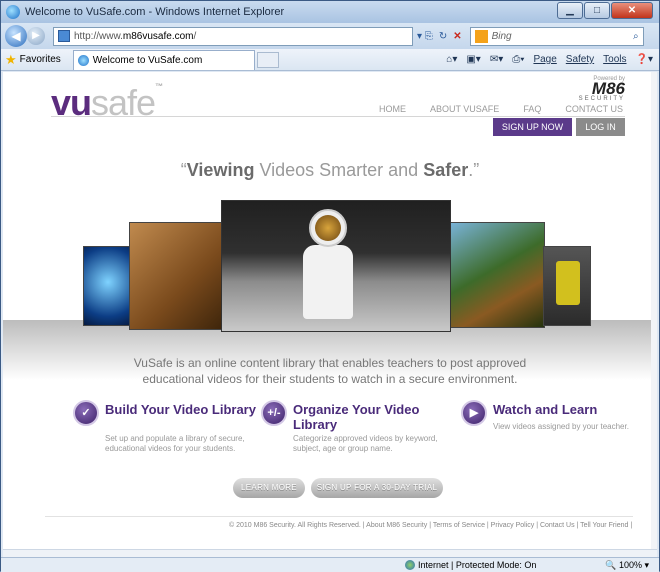 The width and height of the screenshot is (660, 572). What do you see at coordinates (632, 10) in the screenshot?
I see `close-button: ✕` at bounding box center [632, 10].